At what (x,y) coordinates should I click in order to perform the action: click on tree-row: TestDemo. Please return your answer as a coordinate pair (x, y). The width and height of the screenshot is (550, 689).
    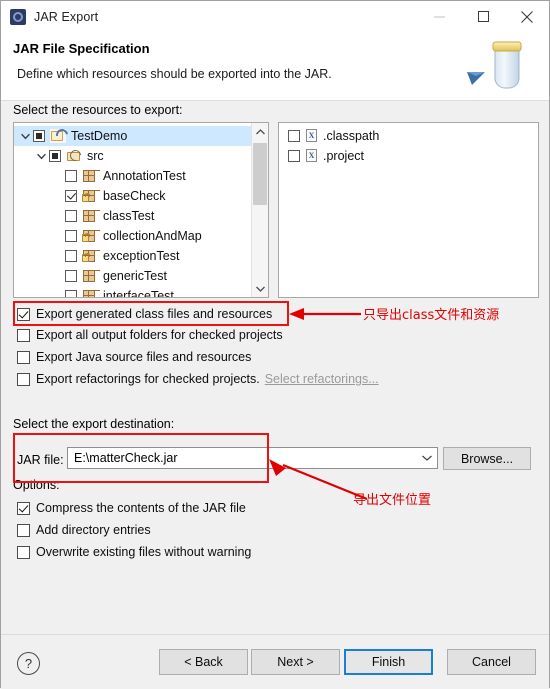
    Looking at the image, I should click on (141, 136).